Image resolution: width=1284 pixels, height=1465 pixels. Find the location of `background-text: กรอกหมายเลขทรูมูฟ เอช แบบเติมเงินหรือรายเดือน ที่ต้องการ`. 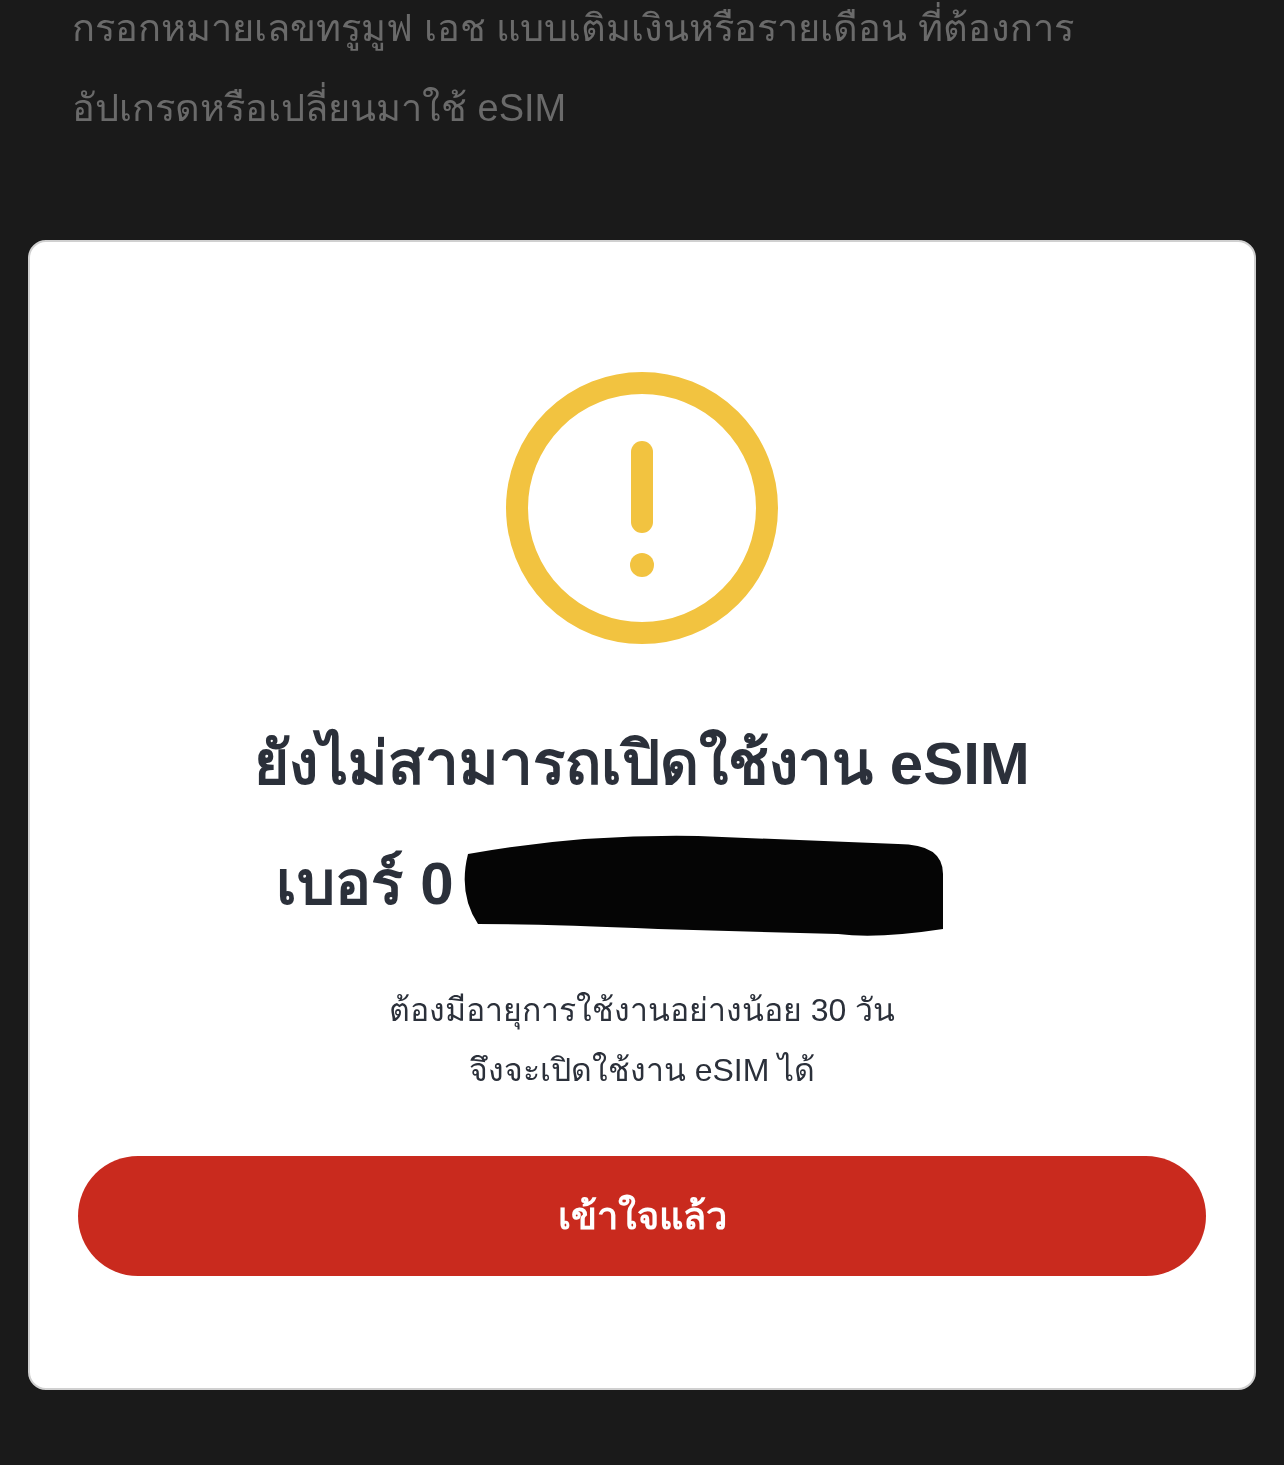

background-text: กรอกหมายเลขทรูมูฟ เอช แบบเติมเงินหรือรายเดือน ที่ต้องการ is located at coordinates (573, 28).